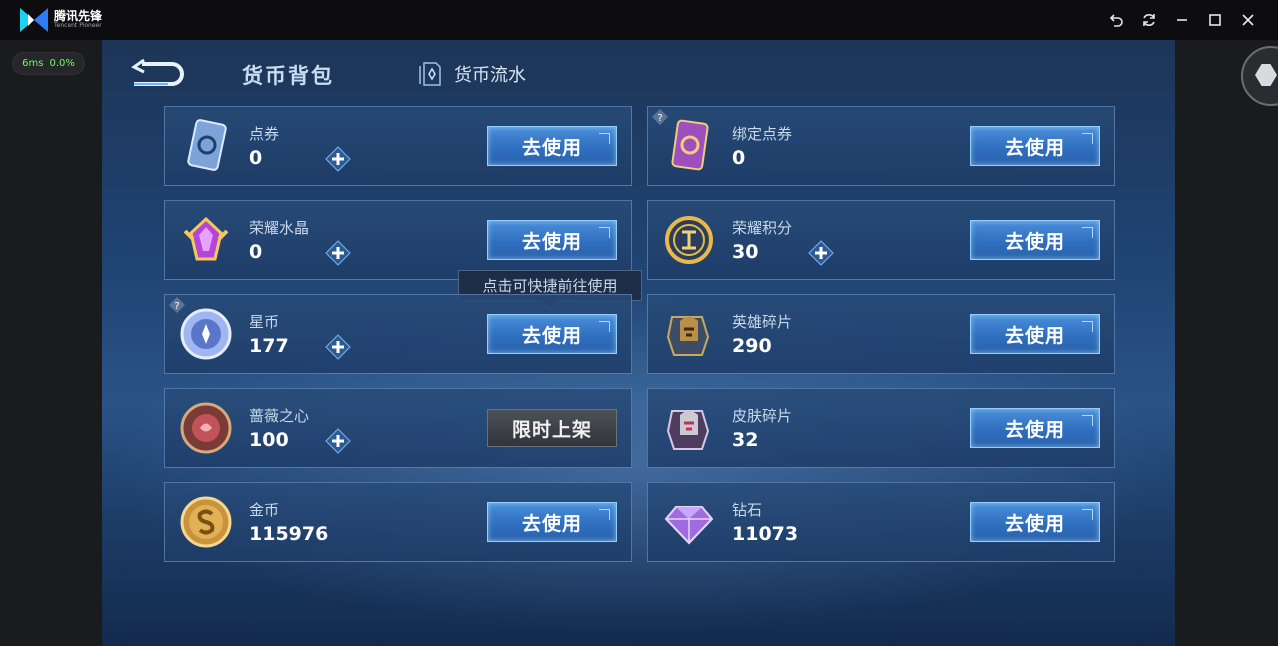 The width and height of the screenshot is (1278, 646). Describe the element at coordinates (762, 134) in the screenshot. I see `currency-name: 绑定点券` at that location.